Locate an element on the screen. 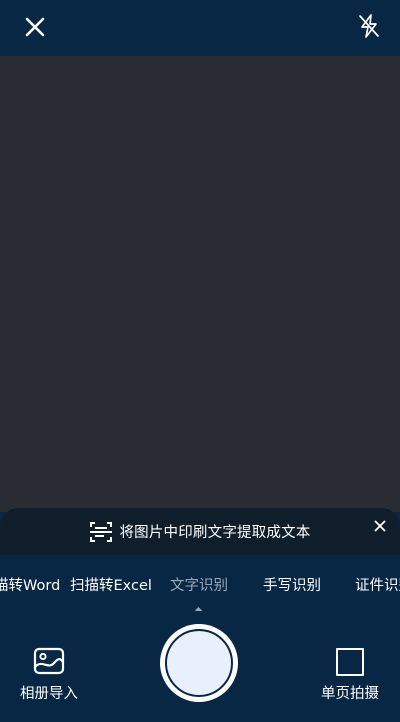  mode-text-recognition: 文字识别 is located at coordinates (199, 584).